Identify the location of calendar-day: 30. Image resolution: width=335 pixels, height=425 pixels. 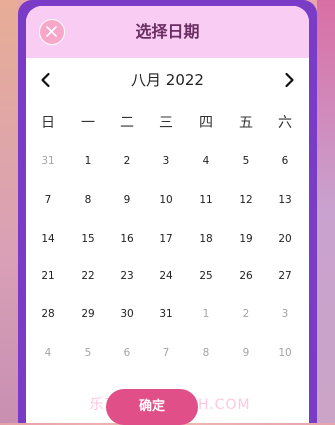
(127, 314).